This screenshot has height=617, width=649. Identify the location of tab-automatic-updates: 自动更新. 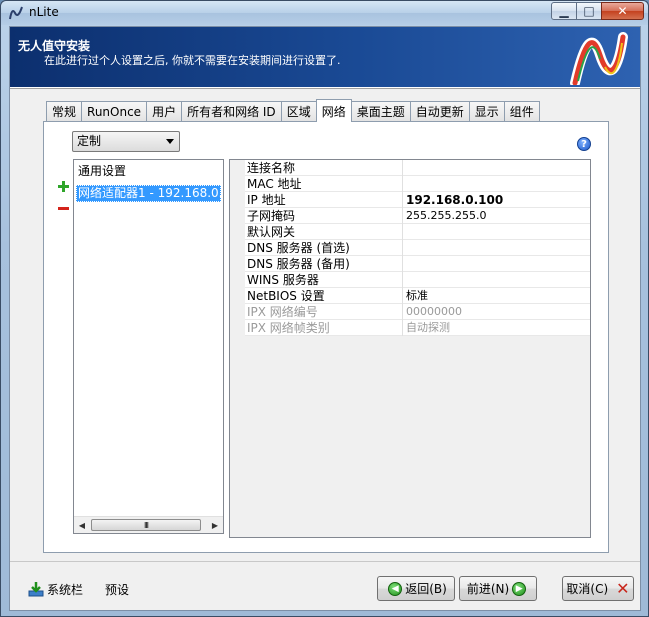
(439, 111).